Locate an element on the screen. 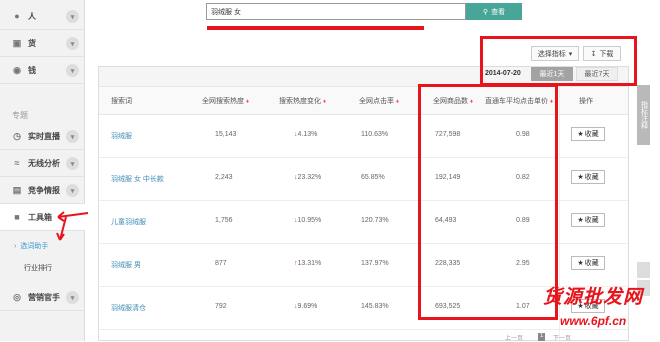 The width and height of the screenshot is (660, 342). keyword-link: 羽绒服 女 中长款 is located at coordinates (137, 179).